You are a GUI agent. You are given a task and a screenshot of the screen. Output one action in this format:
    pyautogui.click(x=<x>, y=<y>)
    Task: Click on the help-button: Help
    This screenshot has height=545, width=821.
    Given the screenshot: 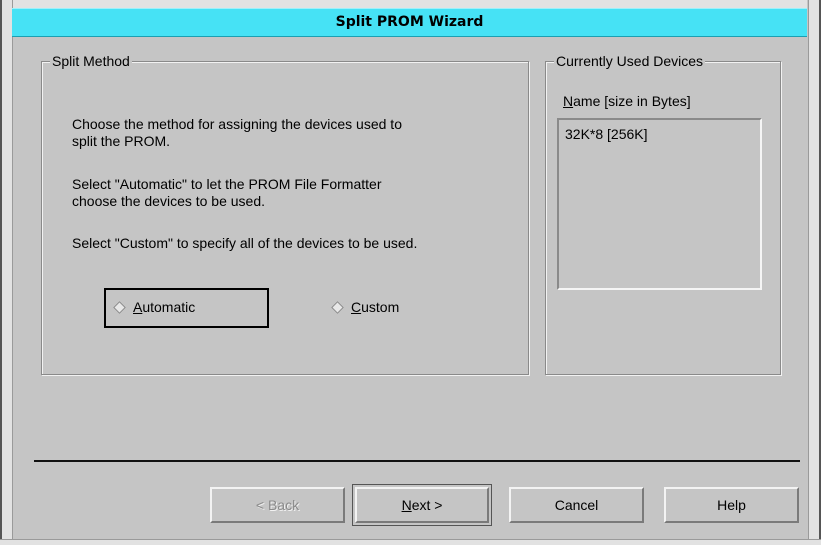 What is the action you would take?
    pyautogui.click(x=731, y=505)
    